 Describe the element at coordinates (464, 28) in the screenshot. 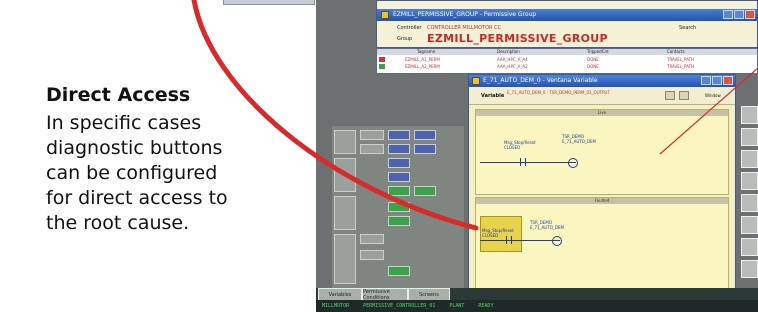

I see `controller-value: CONTROLLER MILLMOTOR CC` at that location.